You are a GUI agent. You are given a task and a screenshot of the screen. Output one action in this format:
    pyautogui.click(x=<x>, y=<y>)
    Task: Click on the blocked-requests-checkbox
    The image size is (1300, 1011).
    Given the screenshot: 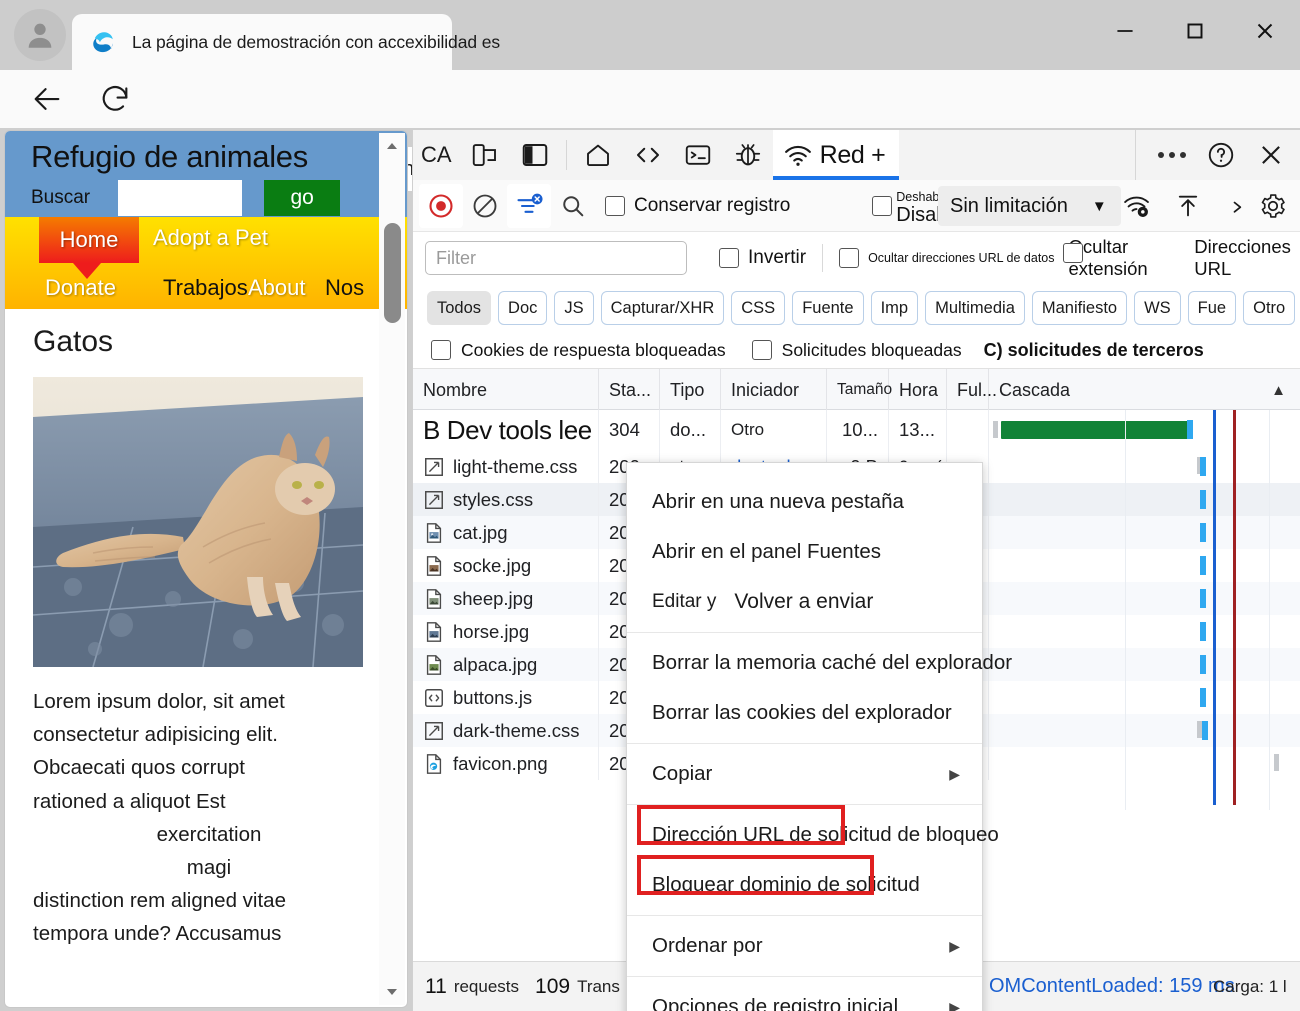 What is the action you would take?
    pyautogui.click(x=761, y=350)
    